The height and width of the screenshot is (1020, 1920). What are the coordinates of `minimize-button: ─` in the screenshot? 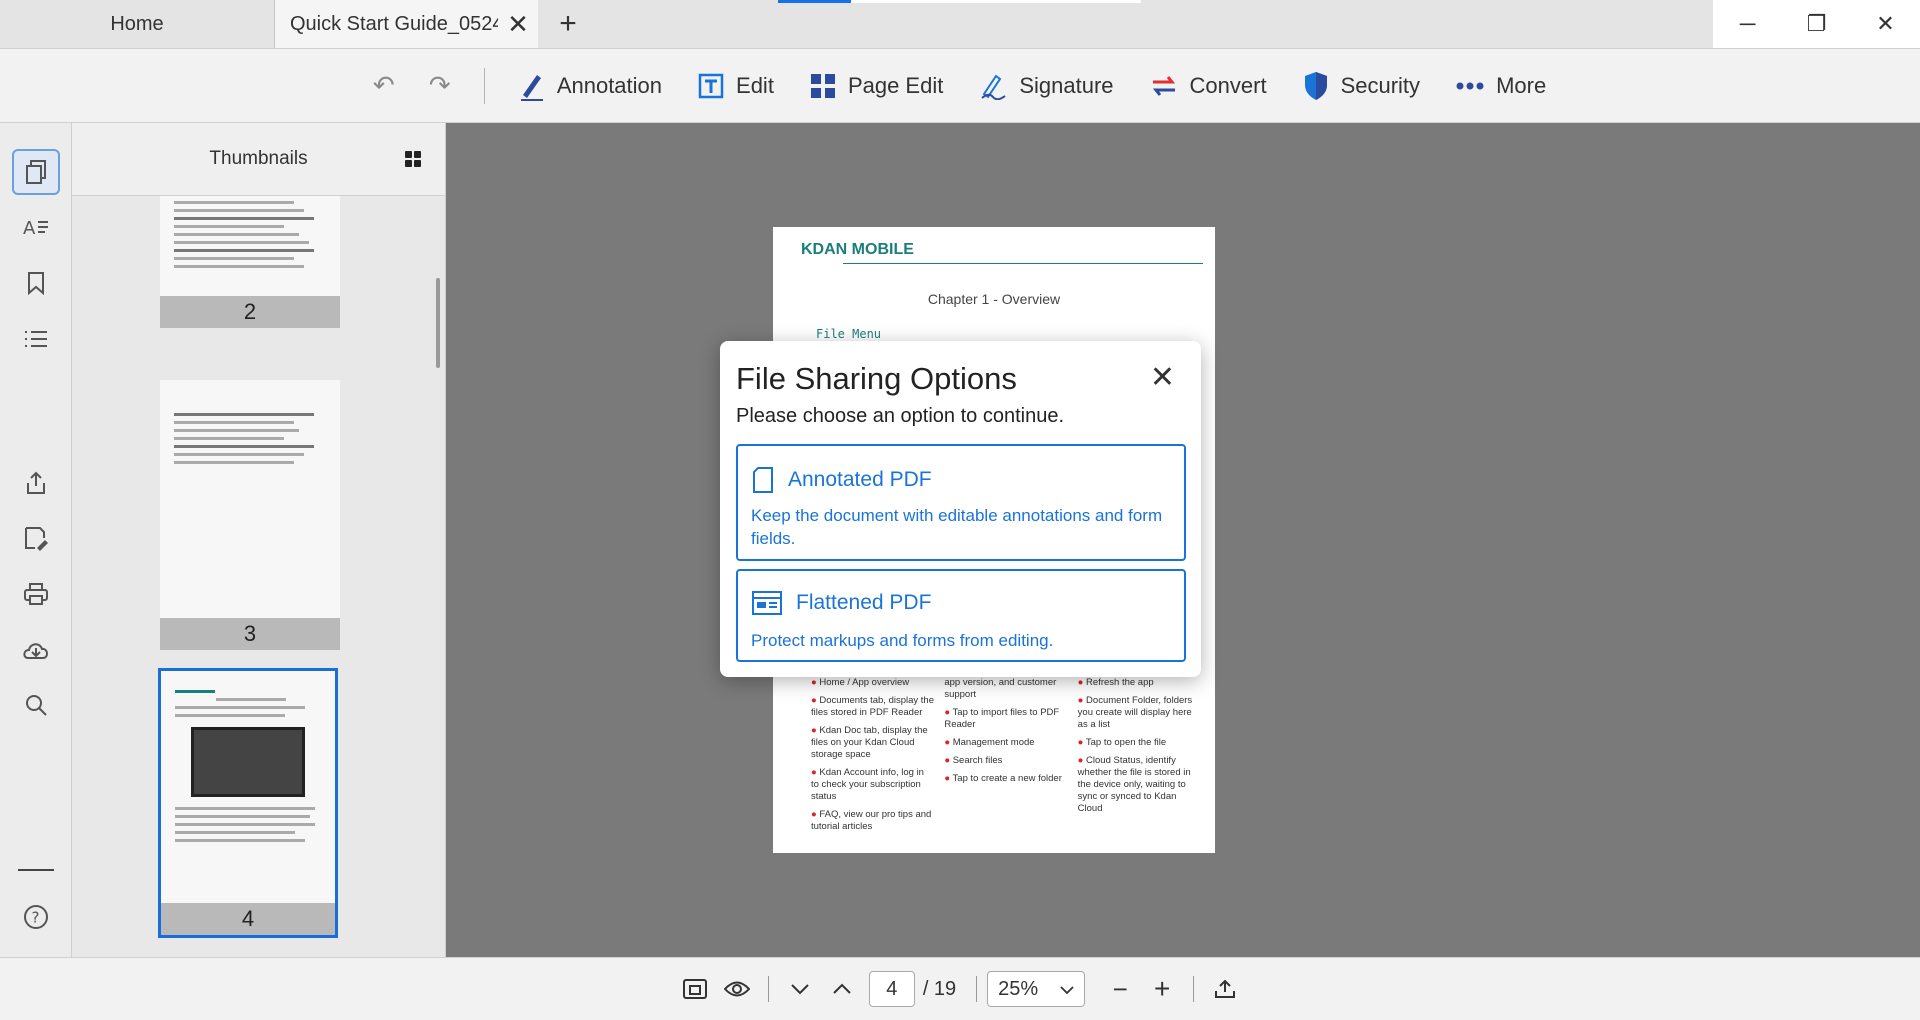 It's located at (1747, 24).